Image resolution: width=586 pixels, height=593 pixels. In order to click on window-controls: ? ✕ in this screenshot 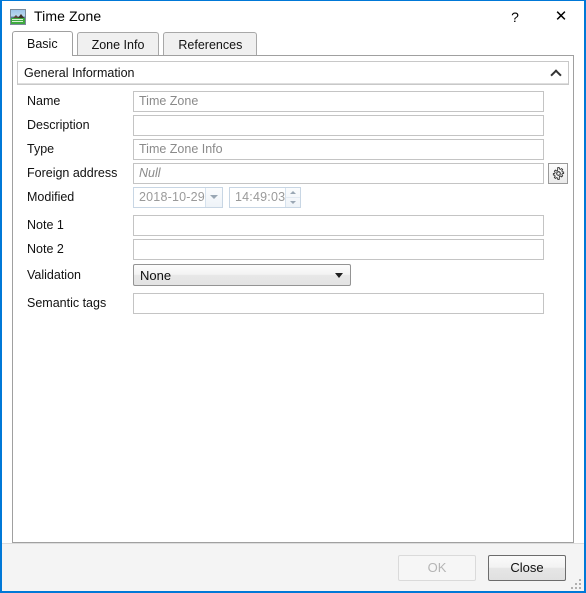, I will do `click(538, 16)`.